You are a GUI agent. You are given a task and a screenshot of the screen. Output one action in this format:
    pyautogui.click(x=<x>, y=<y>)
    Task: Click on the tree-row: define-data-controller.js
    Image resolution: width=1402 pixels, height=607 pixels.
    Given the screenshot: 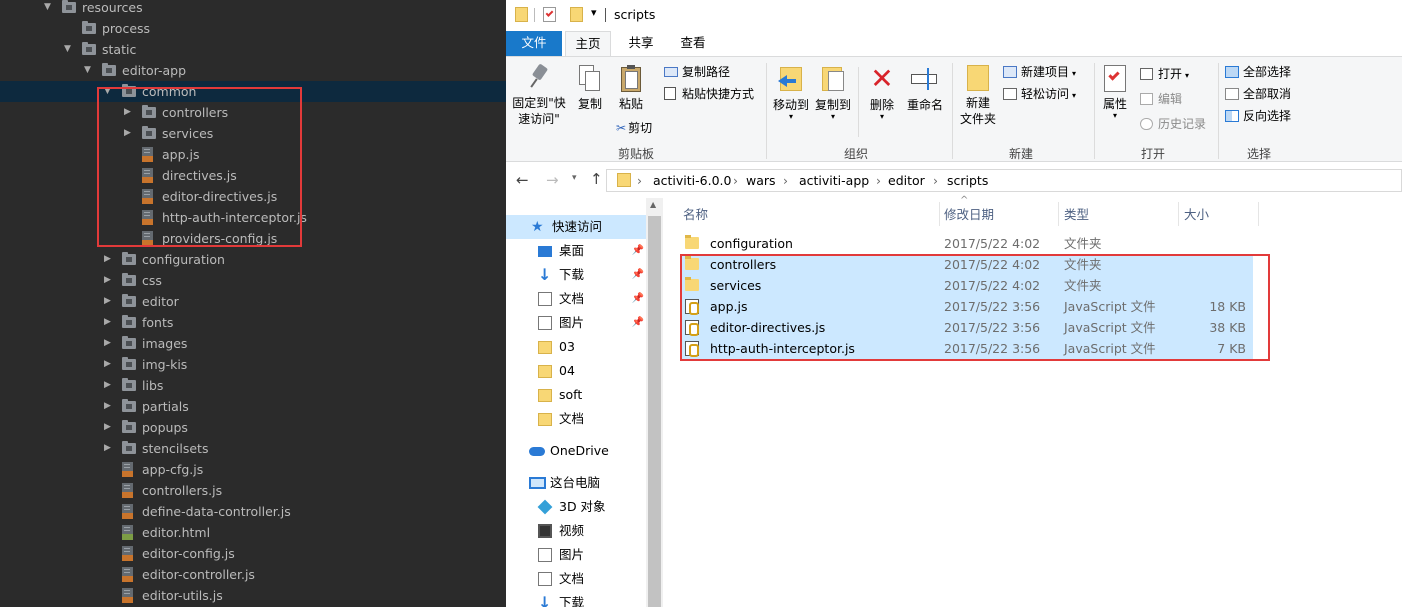 What is the action you would take?
    pyautogui.click(x=253, y=511)
    